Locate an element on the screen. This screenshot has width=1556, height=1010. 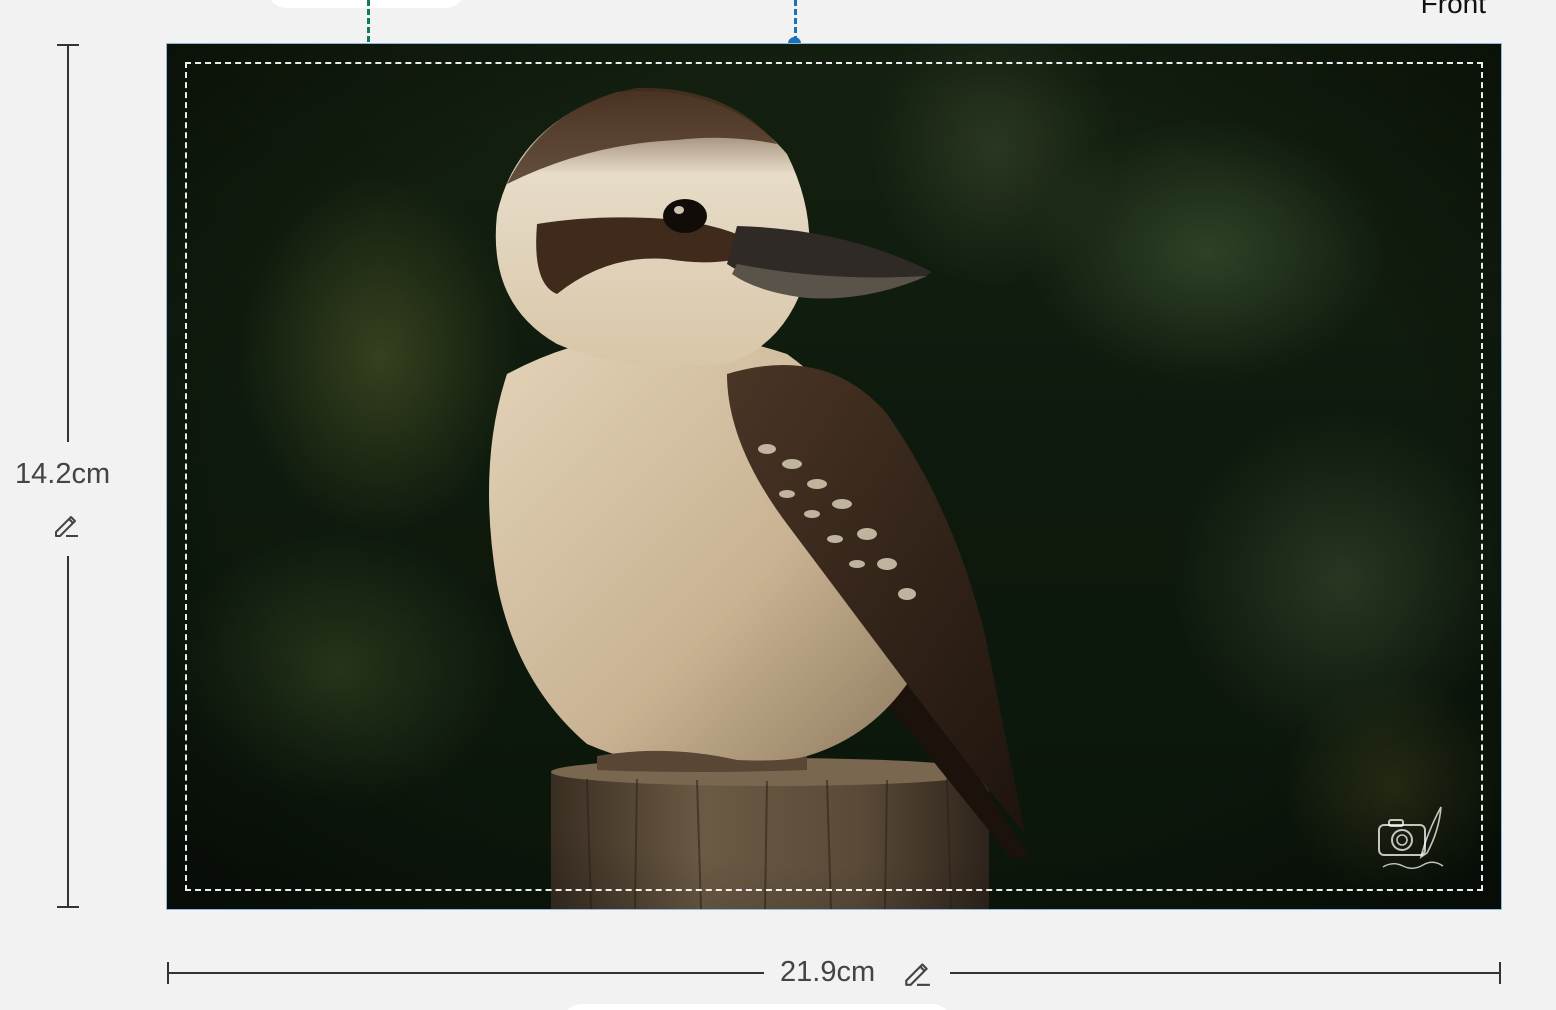
bleed-guide-connector is located at coordinates (795, 21).